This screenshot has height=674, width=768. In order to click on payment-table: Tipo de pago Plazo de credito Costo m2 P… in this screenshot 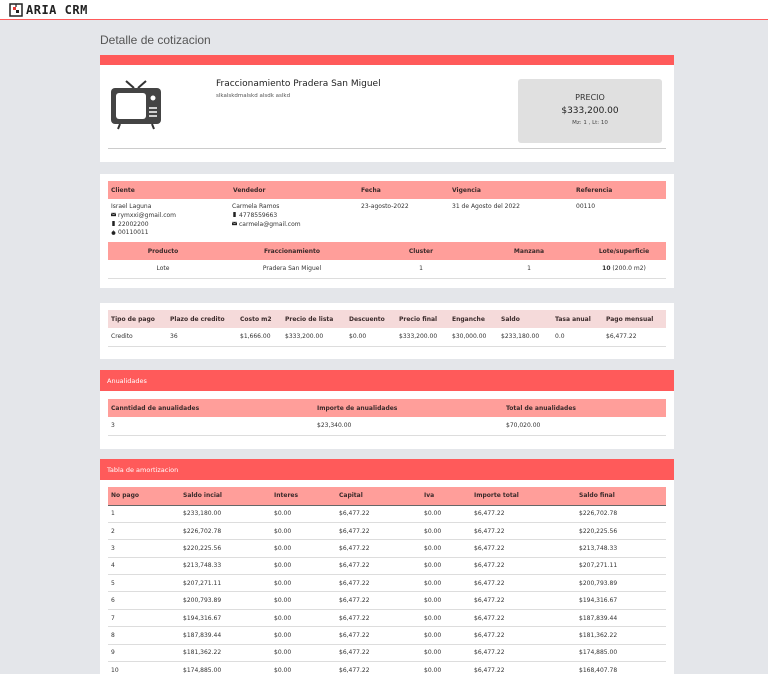, I will do `click(387, 328)`.